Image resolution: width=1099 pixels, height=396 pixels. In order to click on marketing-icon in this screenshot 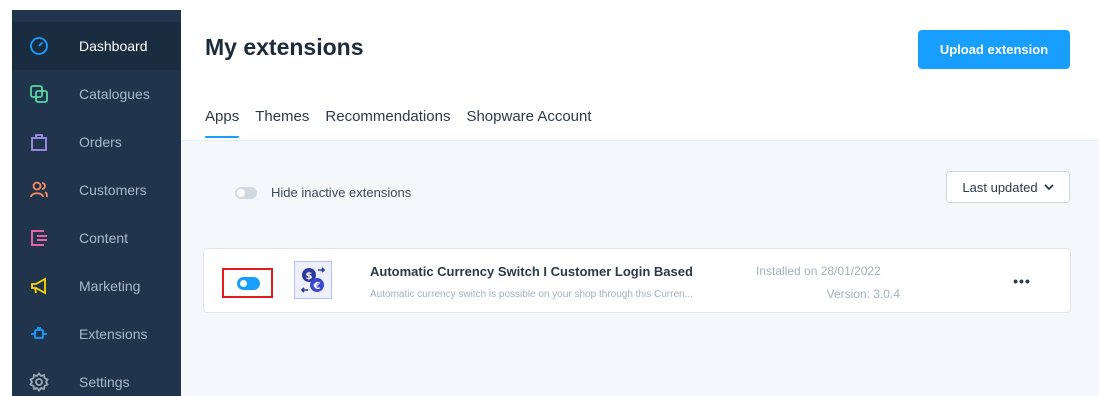, I will do `click(39, 286)`.